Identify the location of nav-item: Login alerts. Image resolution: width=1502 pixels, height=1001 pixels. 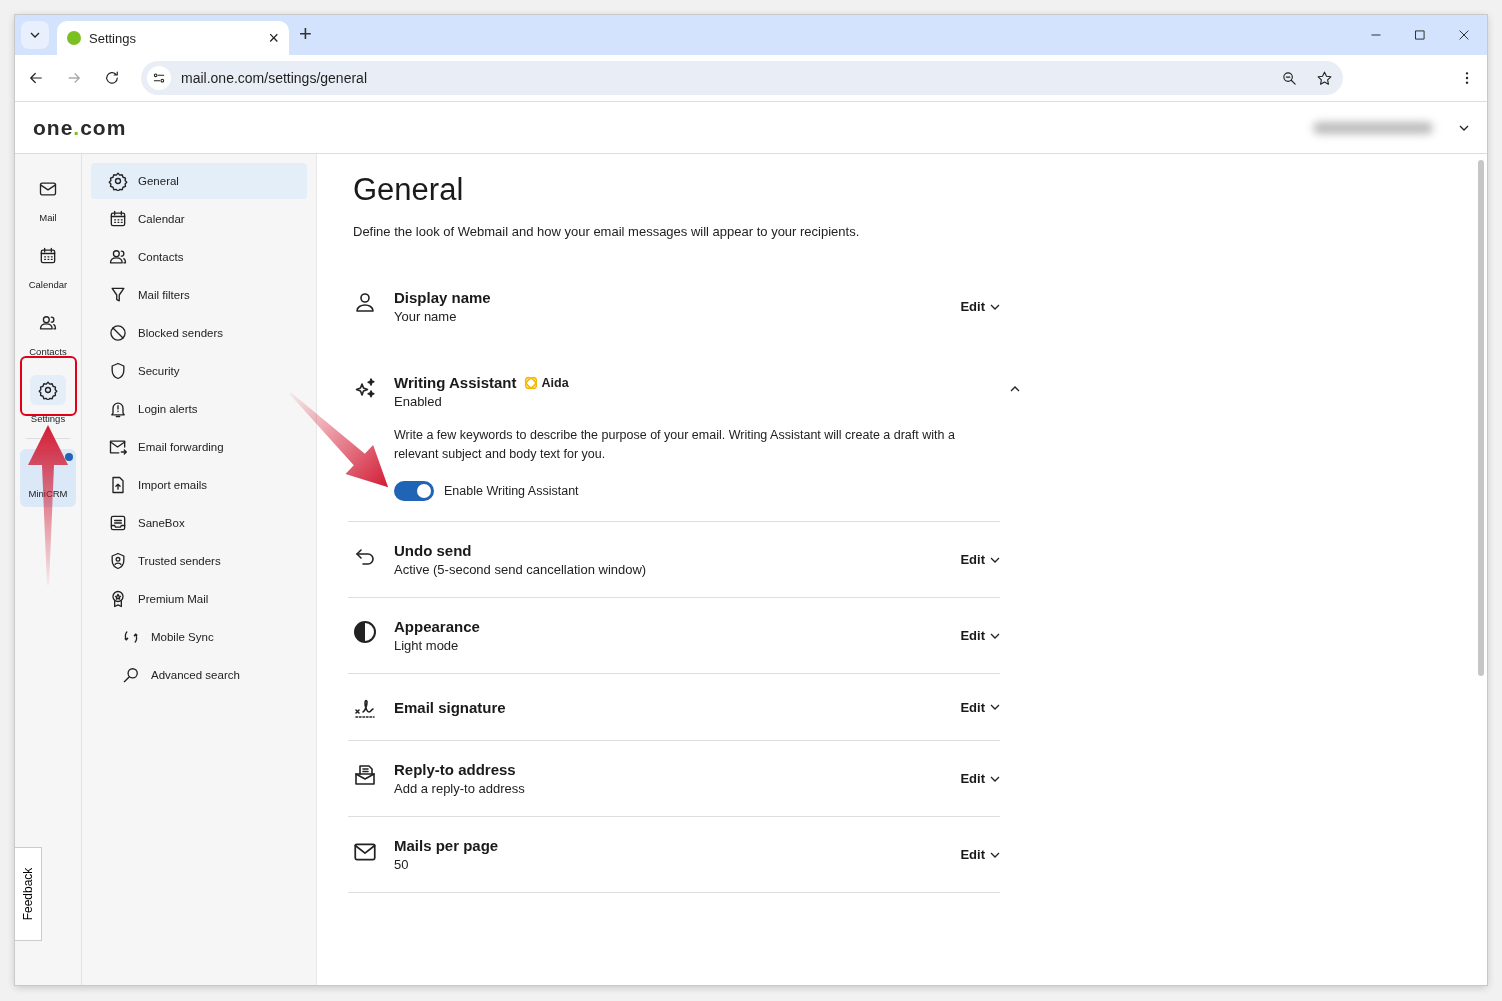
(199, 409).